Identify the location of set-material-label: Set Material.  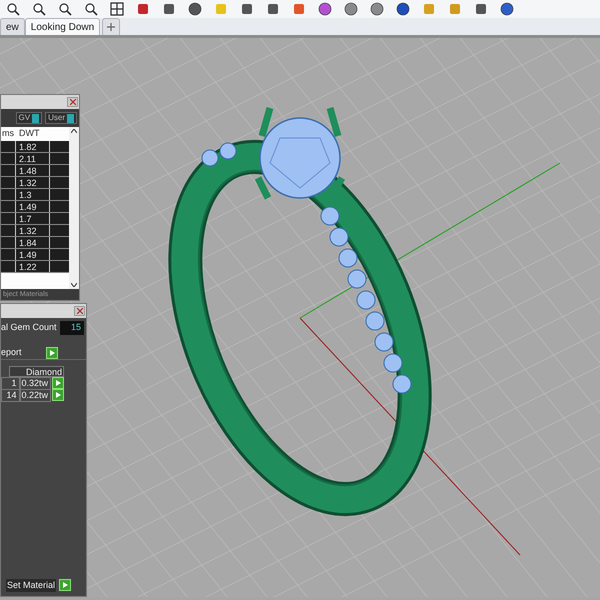
(31, 585).